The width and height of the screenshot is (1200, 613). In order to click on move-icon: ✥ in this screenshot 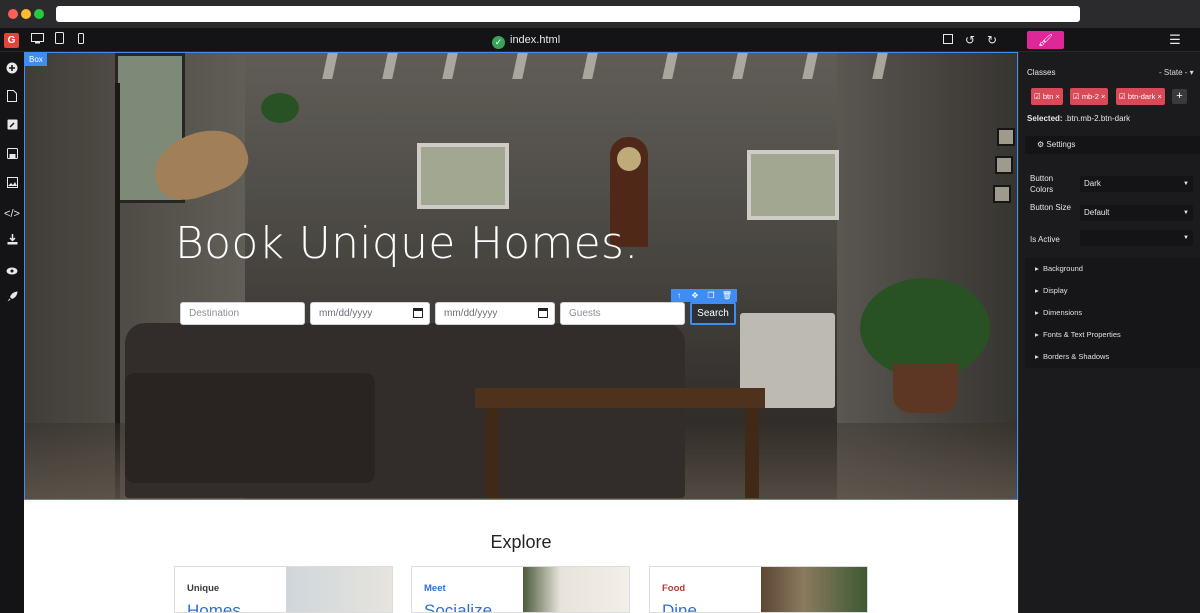, I will do `click(695, 295)`.